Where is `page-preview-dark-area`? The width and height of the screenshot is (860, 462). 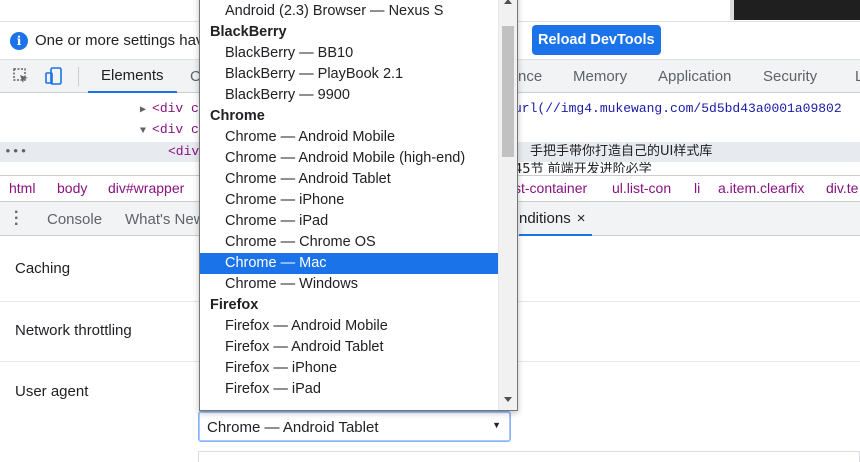
page-preview-dark-area is located at coordinates (795, 10).